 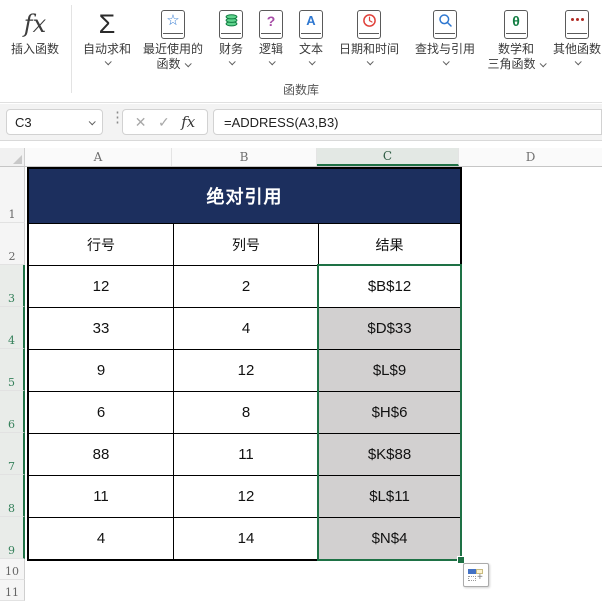 I want to click on column-header-b: B, so click(x=244, y=157).